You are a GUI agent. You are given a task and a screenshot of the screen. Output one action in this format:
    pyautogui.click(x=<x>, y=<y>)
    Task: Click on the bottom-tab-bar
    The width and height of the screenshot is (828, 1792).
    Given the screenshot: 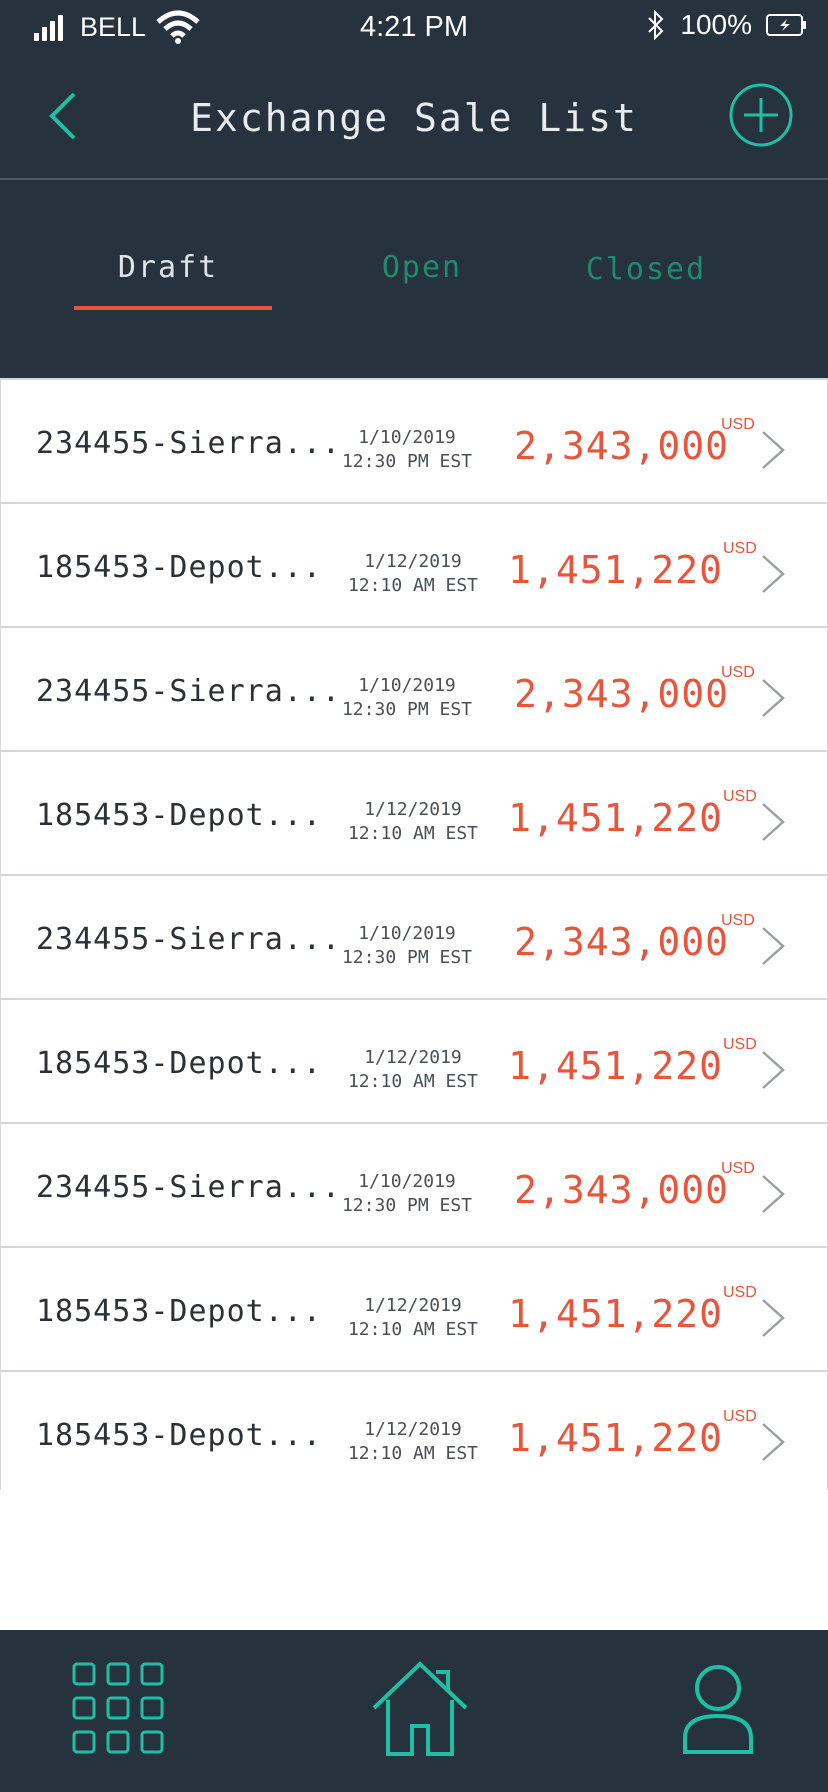 What is the action you would take?
    pyautogui.click(x=414, y=1711)
    